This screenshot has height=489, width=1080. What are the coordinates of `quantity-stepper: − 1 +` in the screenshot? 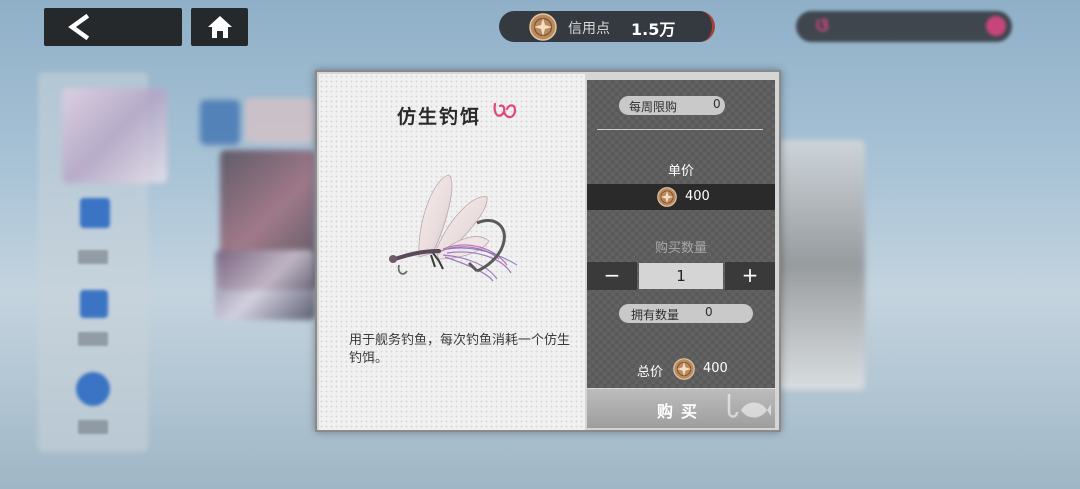 It's located at (681, 276).